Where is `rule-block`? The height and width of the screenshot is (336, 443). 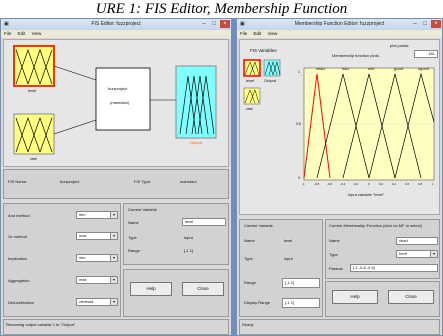
rule-block is located at coordinates (123, 99).